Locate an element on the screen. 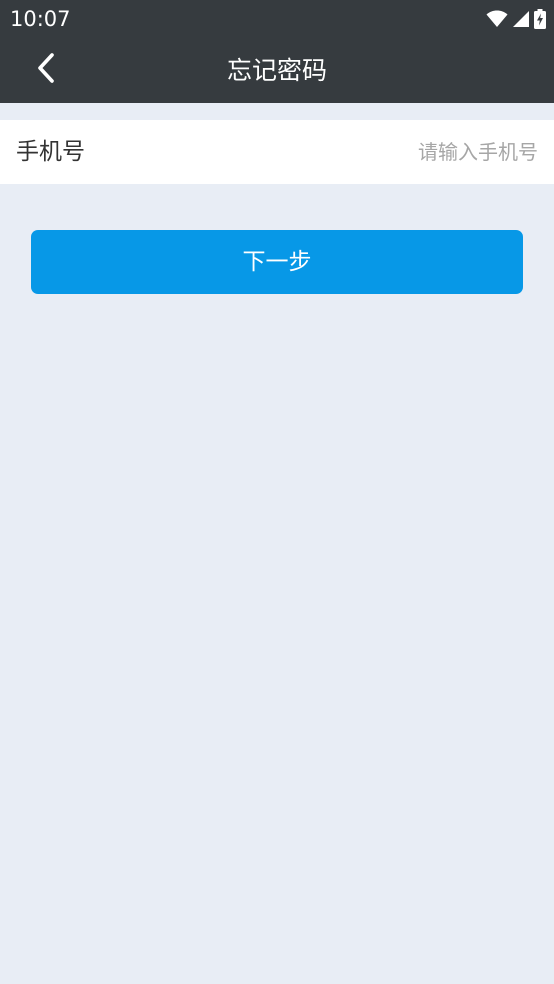 This screenshot has width=554, height=984. status-time: 10:07 is located at coordinates (40, 19).